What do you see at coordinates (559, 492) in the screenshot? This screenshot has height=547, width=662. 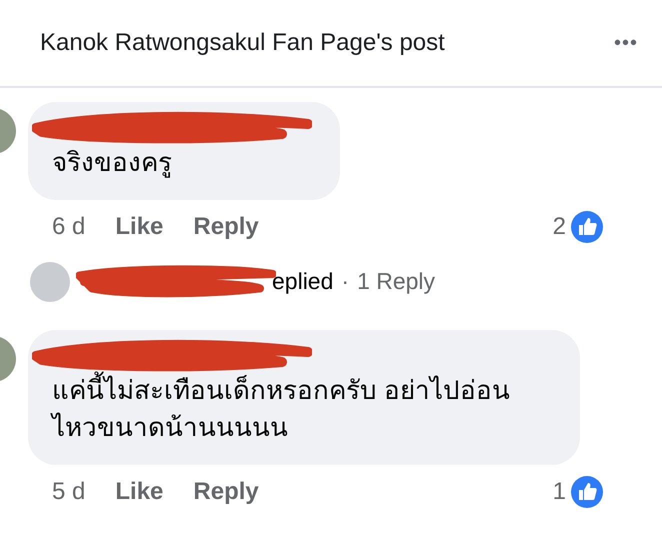 I see `reaction-count: 1` at bounding box center [559, 492].